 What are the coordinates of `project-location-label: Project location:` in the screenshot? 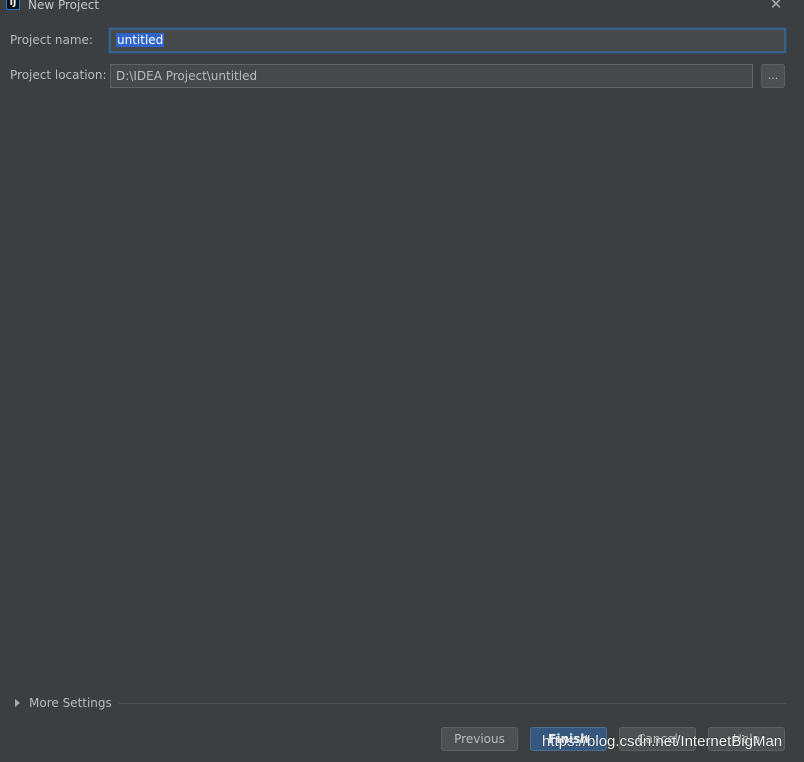 It's located at (58, 75).